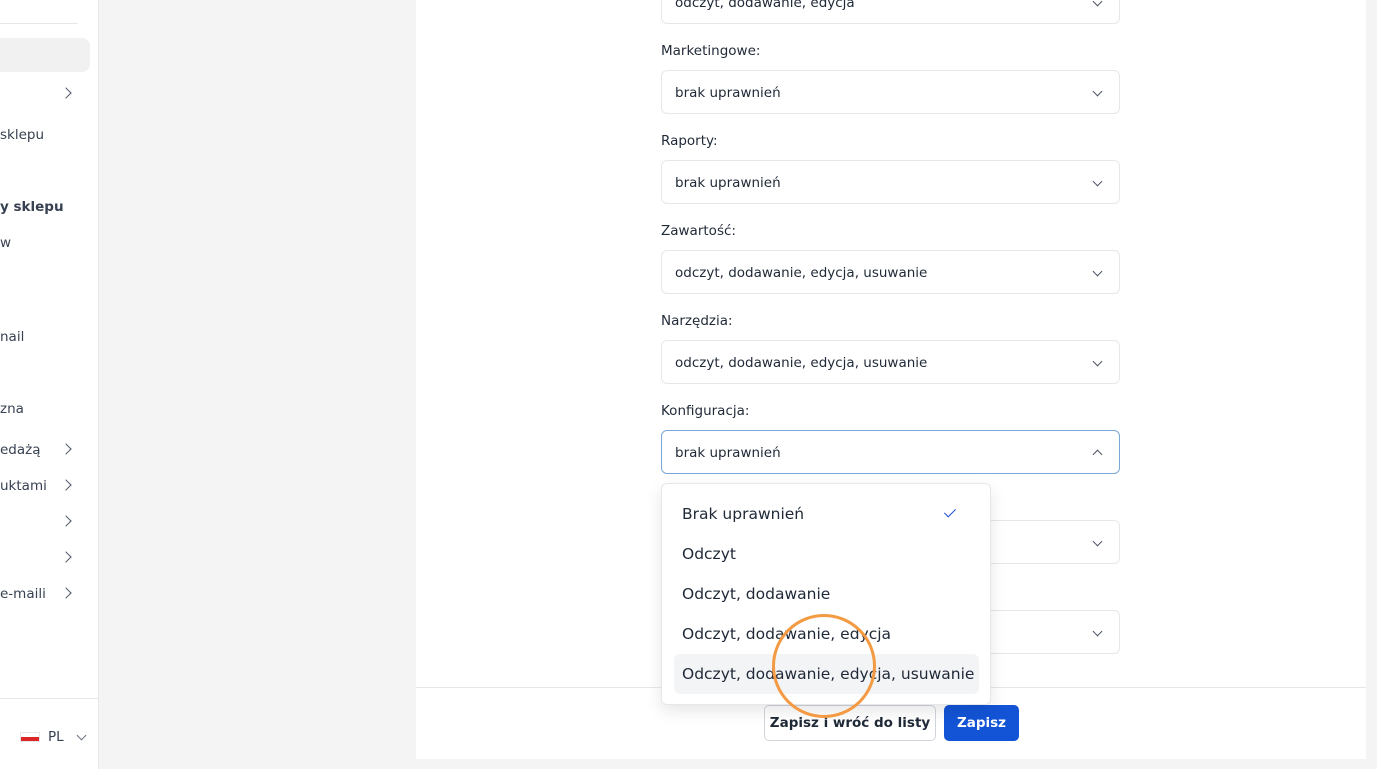 This screenshot has height=769, width=1377. What do you see at coordinates (30, 737) in the screenshot?
I see `poland-flag-icon` at bounding box center [30, 737].